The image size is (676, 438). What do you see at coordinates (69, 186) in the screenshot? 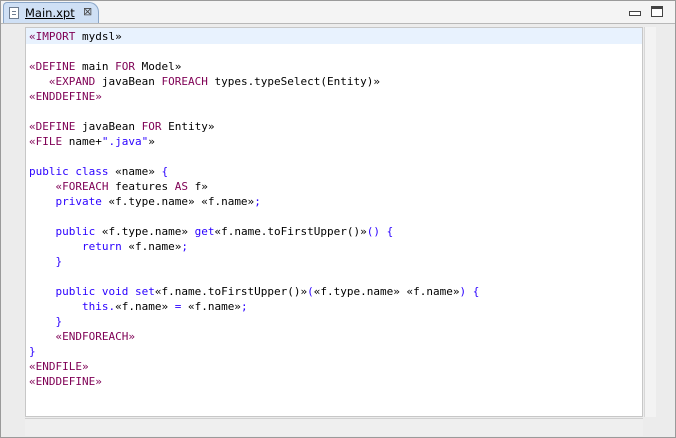
I see `code-token: «FOREACH` at bounding box center [69, 186].